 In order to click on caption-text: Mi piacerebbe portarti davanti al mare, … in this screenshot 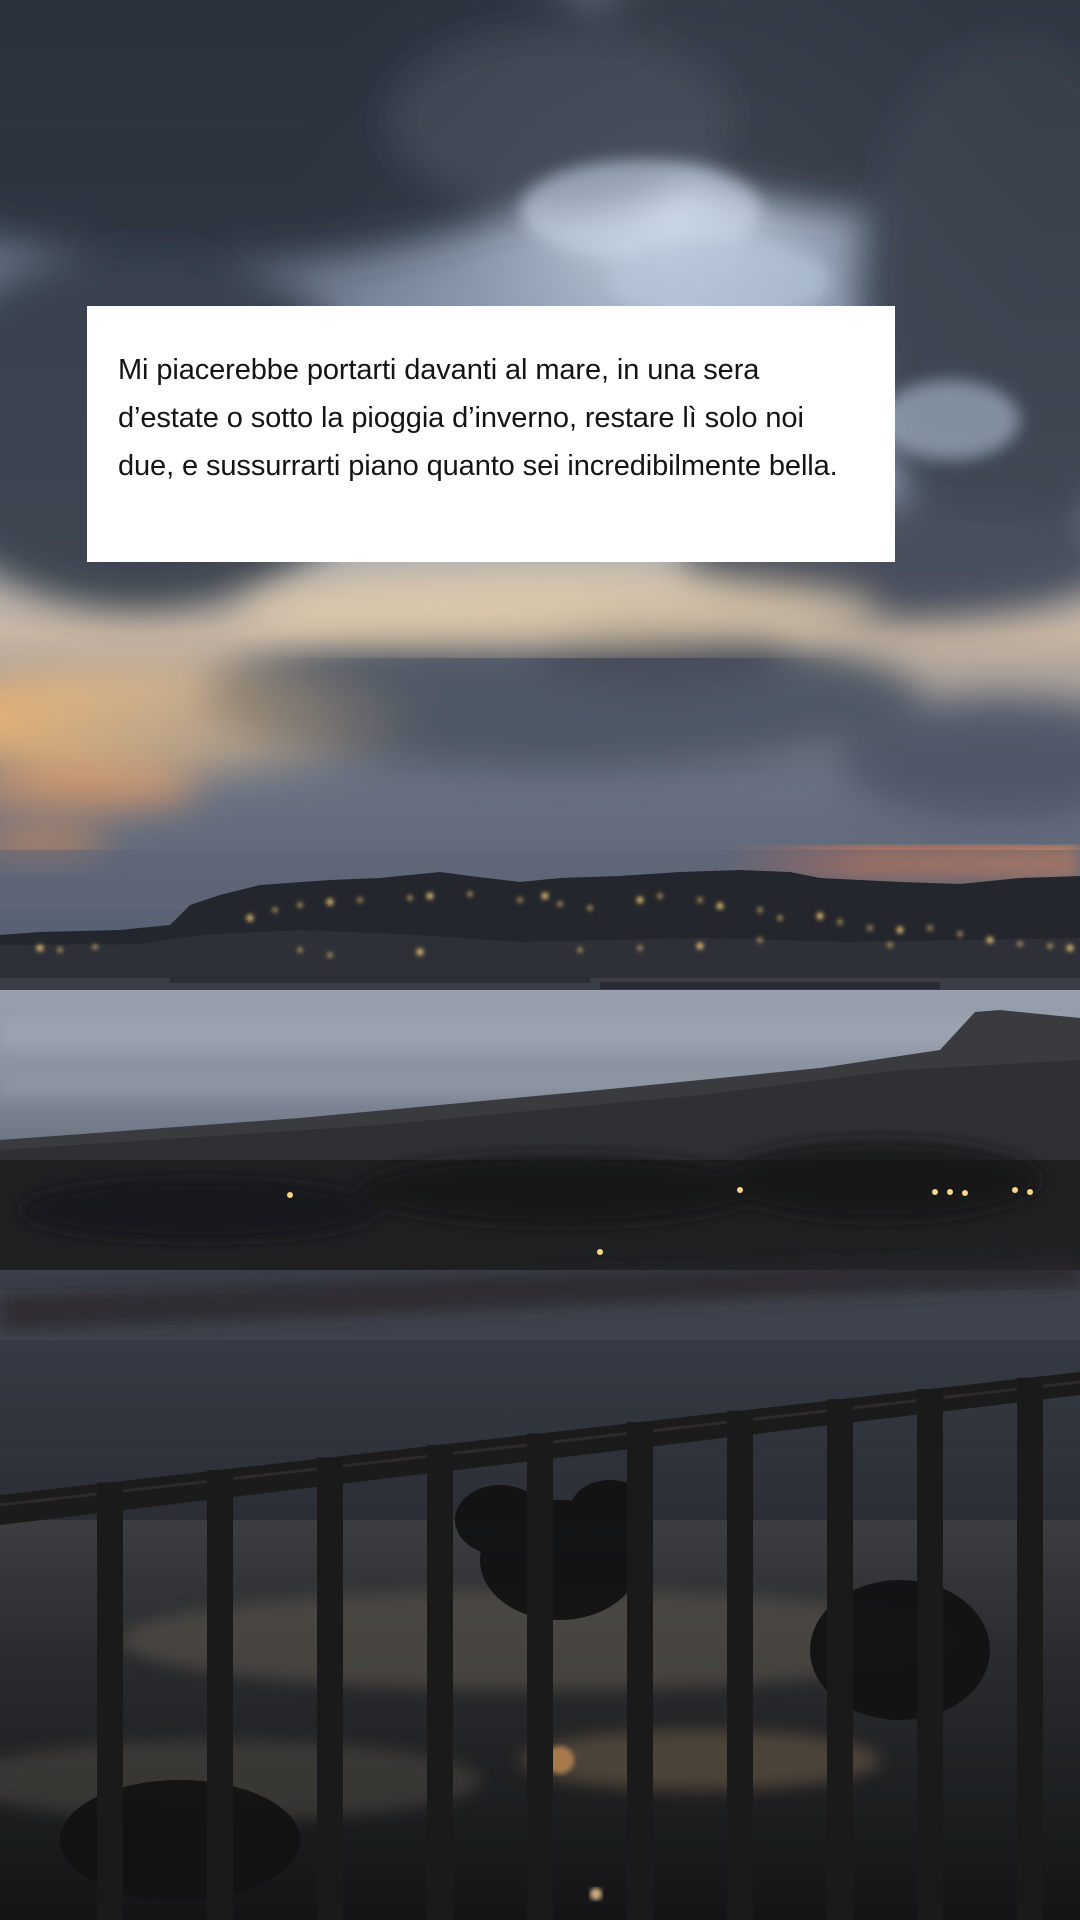, I will do `click(478, 418)`.